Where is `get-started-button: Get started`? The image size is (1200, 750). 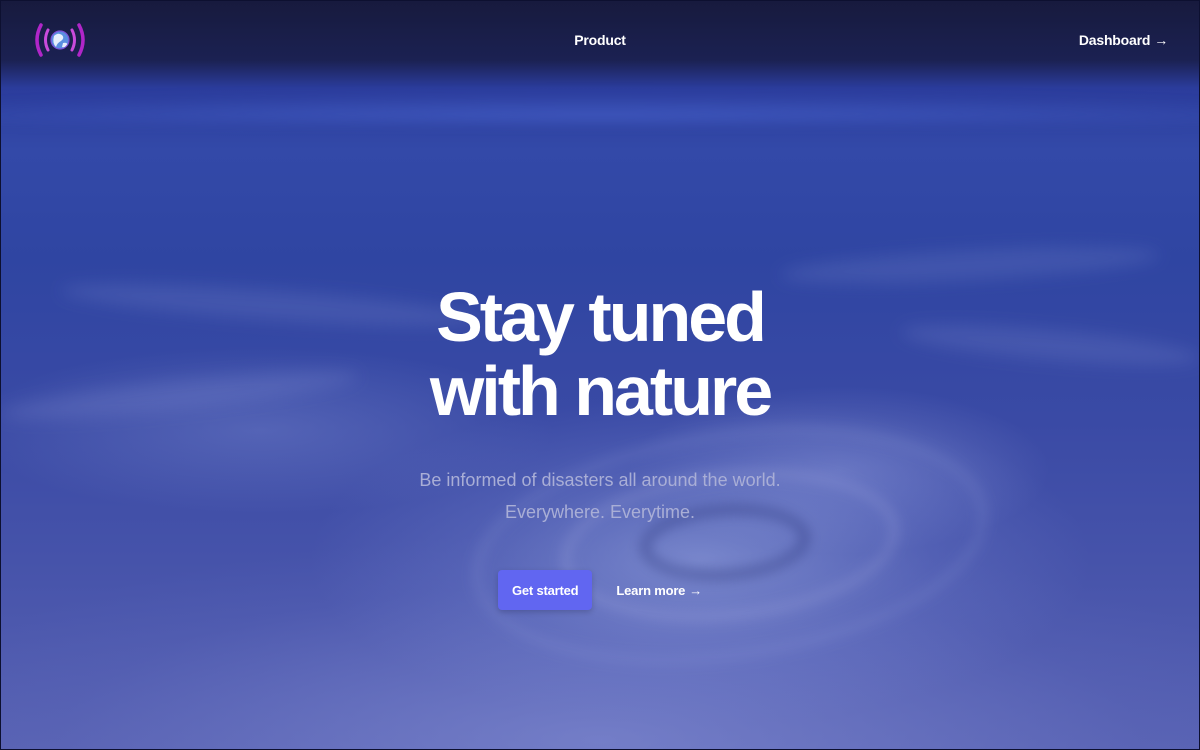 get-started-button: Get started is located at coordinates (545, 590).